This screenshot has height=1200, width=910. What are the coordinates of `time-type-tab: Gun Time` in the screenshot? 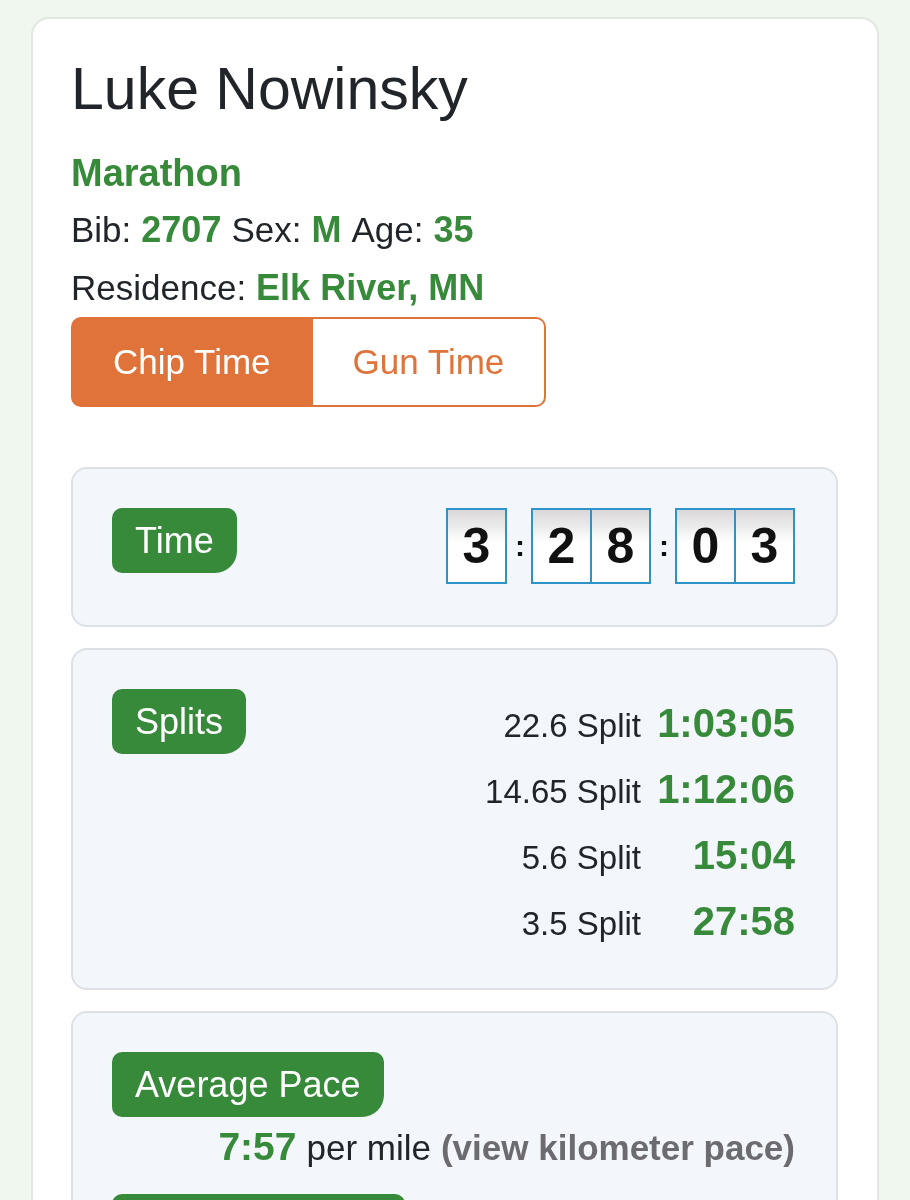 It's located at (429, 362).